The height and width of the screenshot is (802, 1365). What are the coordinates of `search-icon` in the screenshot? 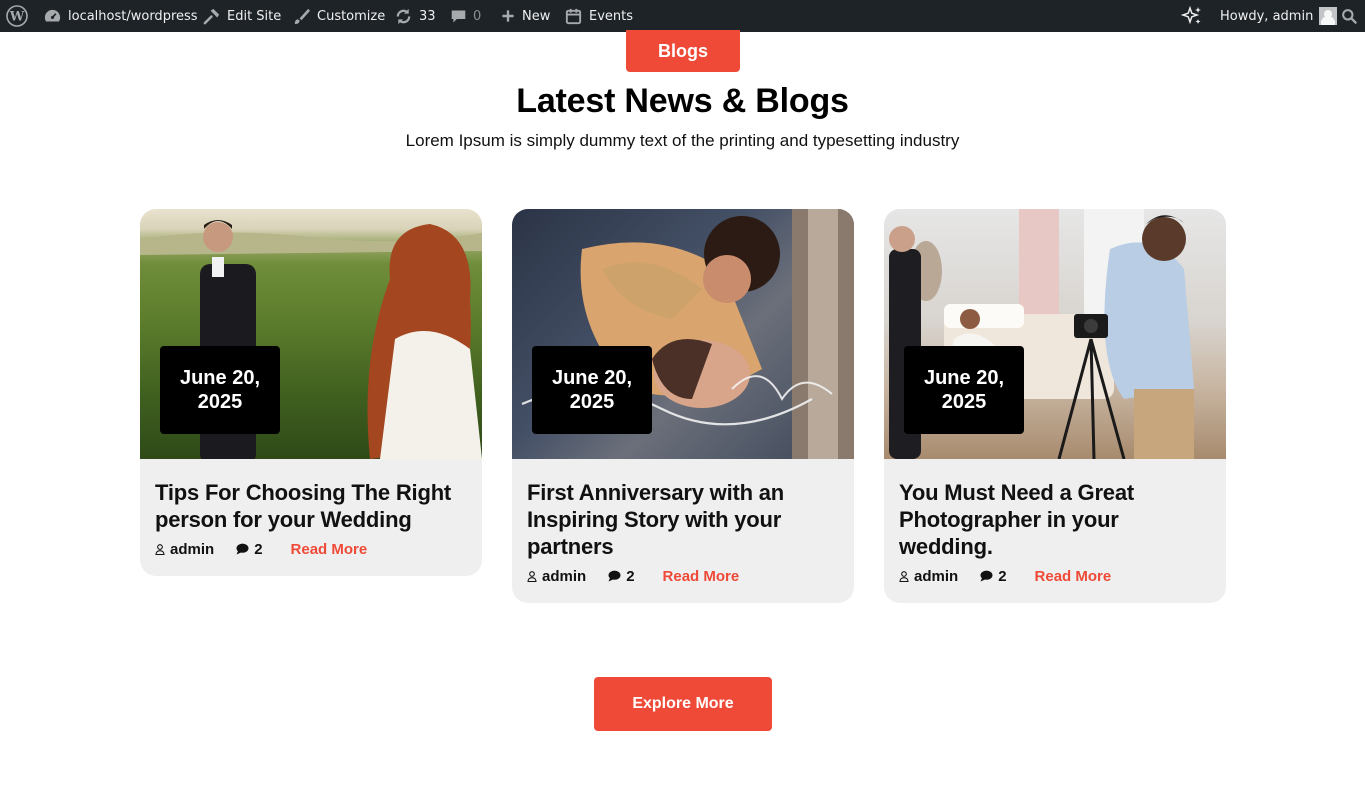 It's located at (1350, 16).